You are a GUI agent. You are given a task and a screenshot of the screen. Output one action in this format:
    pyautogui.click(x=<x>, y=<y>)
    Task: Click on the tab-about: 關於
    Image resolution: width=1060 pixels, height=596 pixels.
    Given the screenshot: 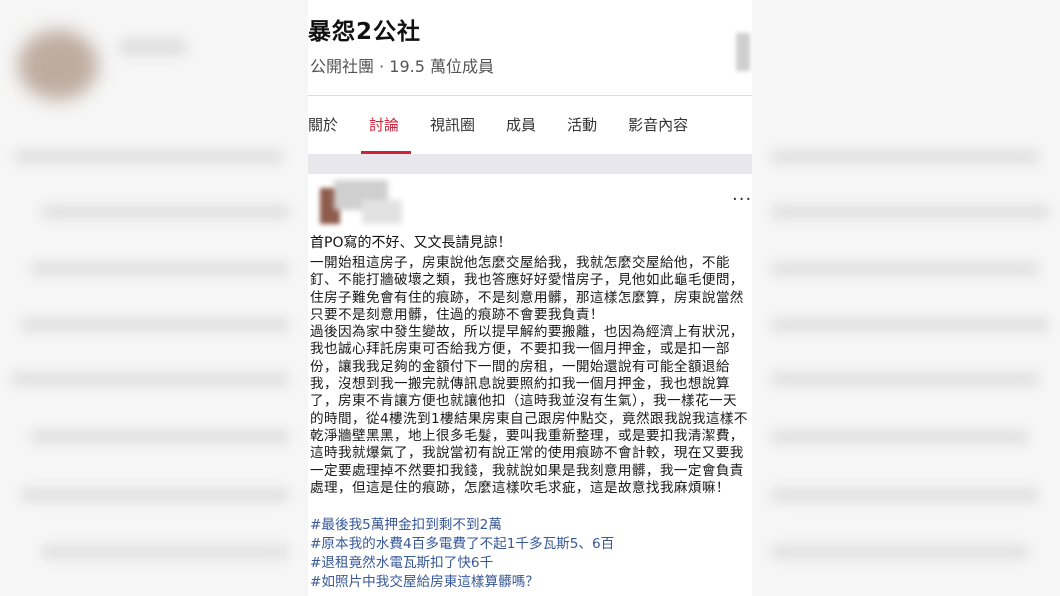 What is the action you would take?
    pyautogui.click(x=323, y=134)
    